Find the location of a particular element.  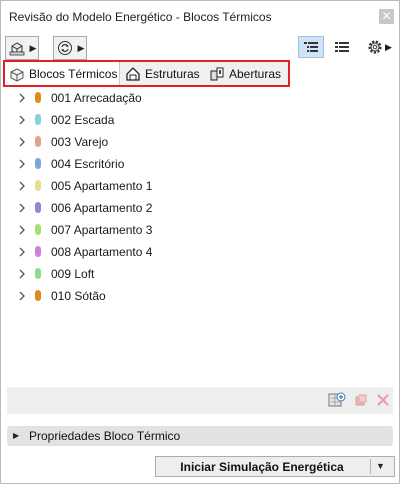

list-item: 005 Apartamento 1 is located at coordinates (200, 186).